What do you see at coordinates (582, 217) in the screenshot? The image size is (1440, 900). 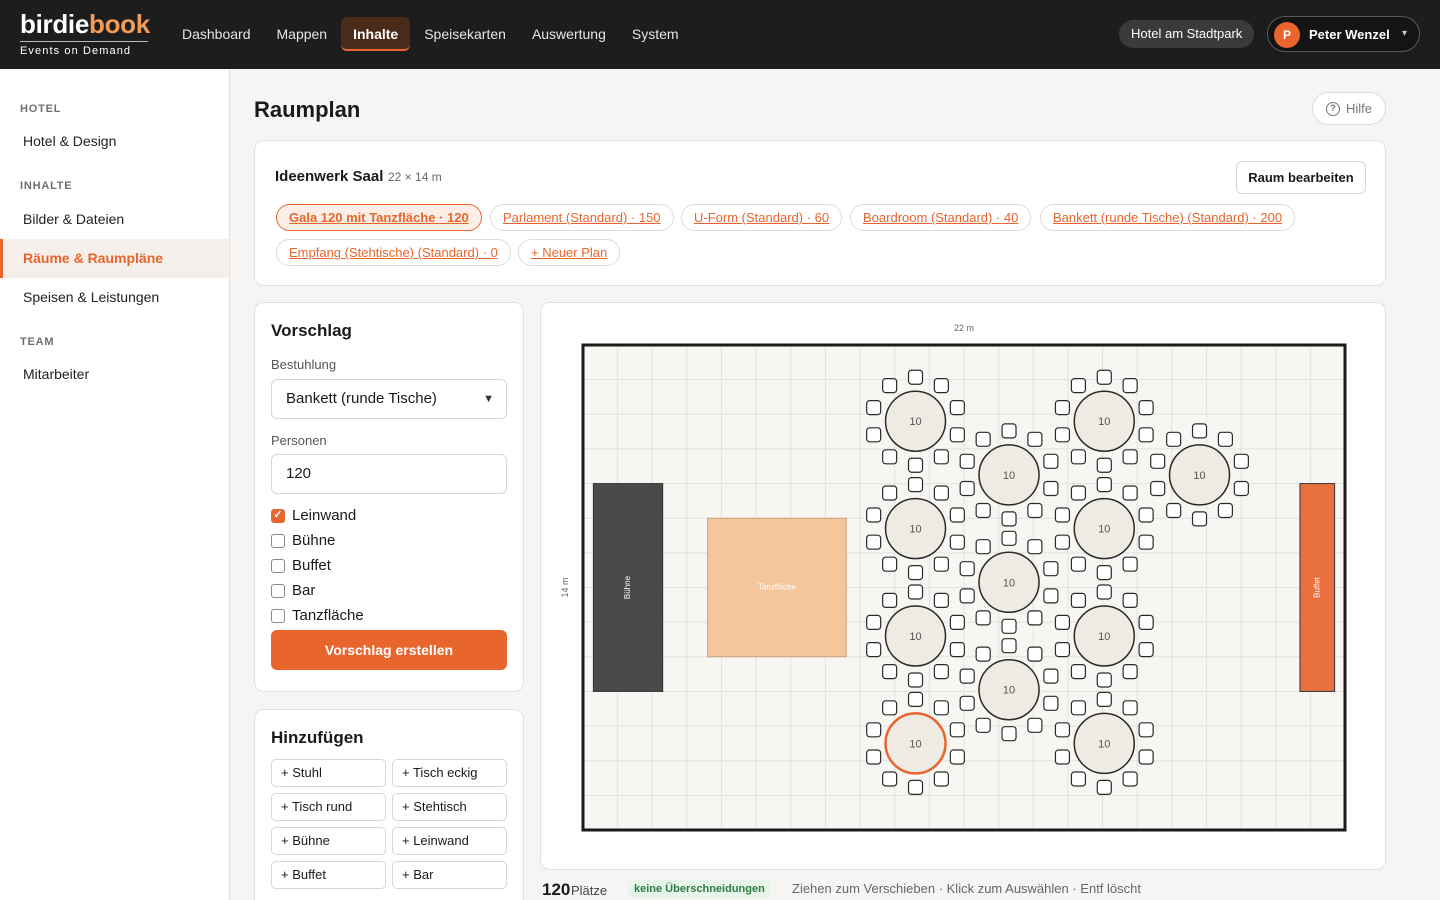 I see `plan-chip-parlament: Parlament (Standard) · 150` at bounding box center [582, 217].